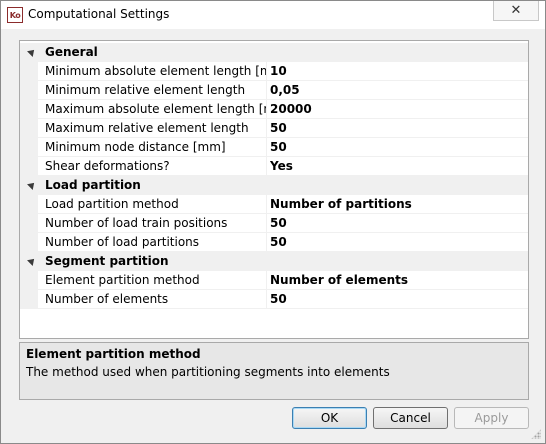  What do you see at coordinates (398, 90) in the screenshot?
I see `property-value: 0,05` at bounding box center [398, 90].